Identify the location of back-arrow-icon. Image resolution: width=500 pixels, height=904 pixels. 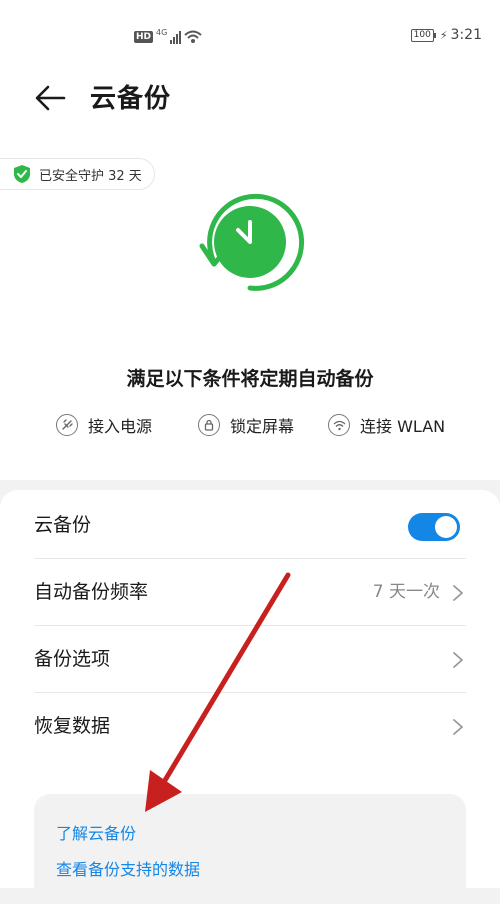
(50, 98).